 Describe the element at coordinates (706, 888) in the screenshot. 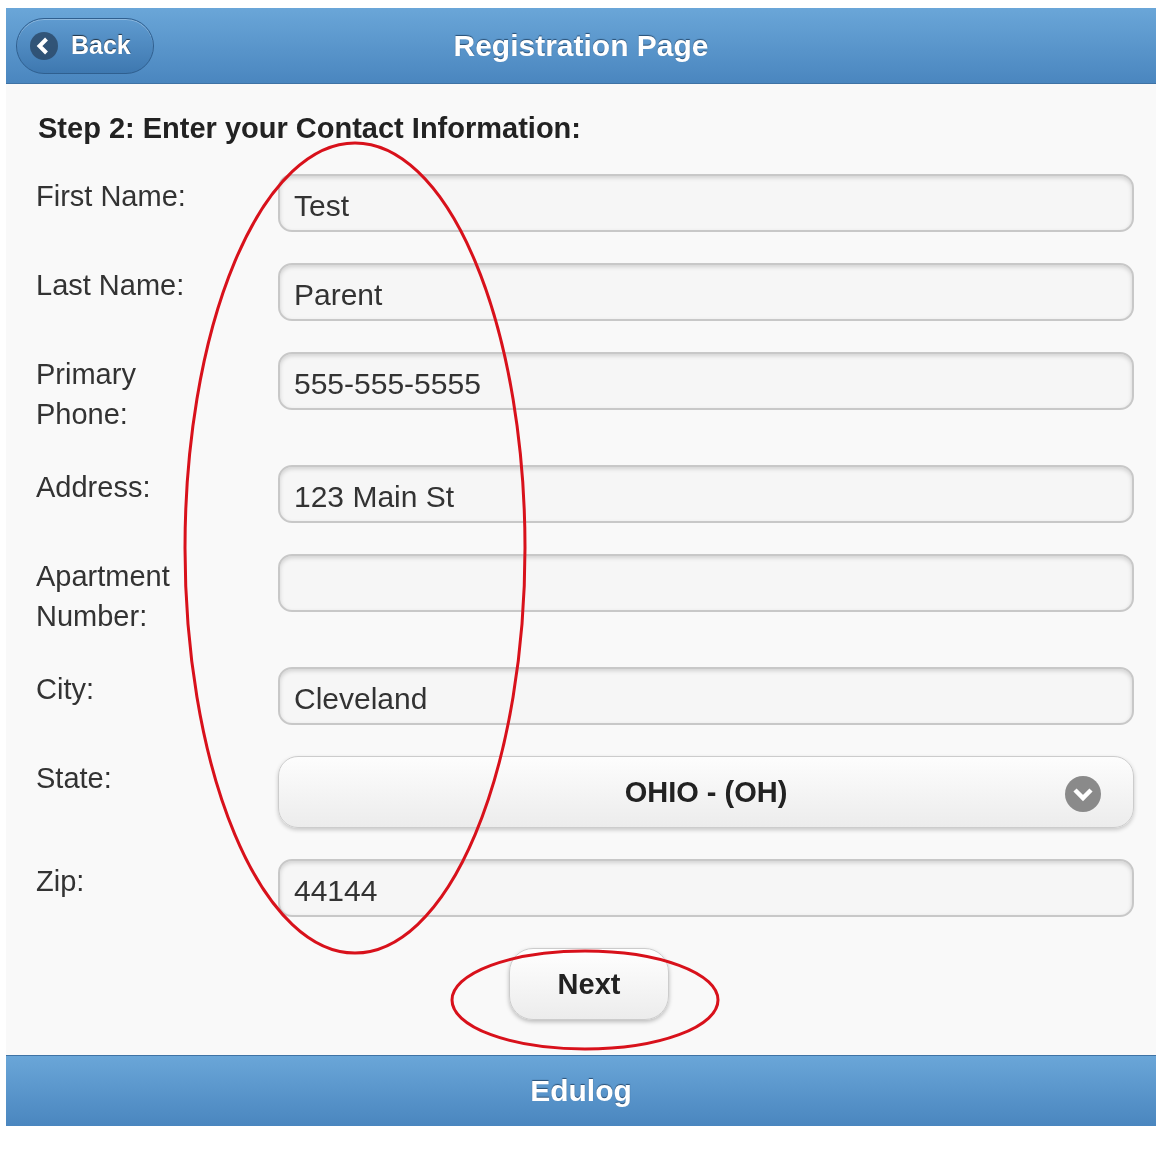

I see `text-field: 44144` at that location.